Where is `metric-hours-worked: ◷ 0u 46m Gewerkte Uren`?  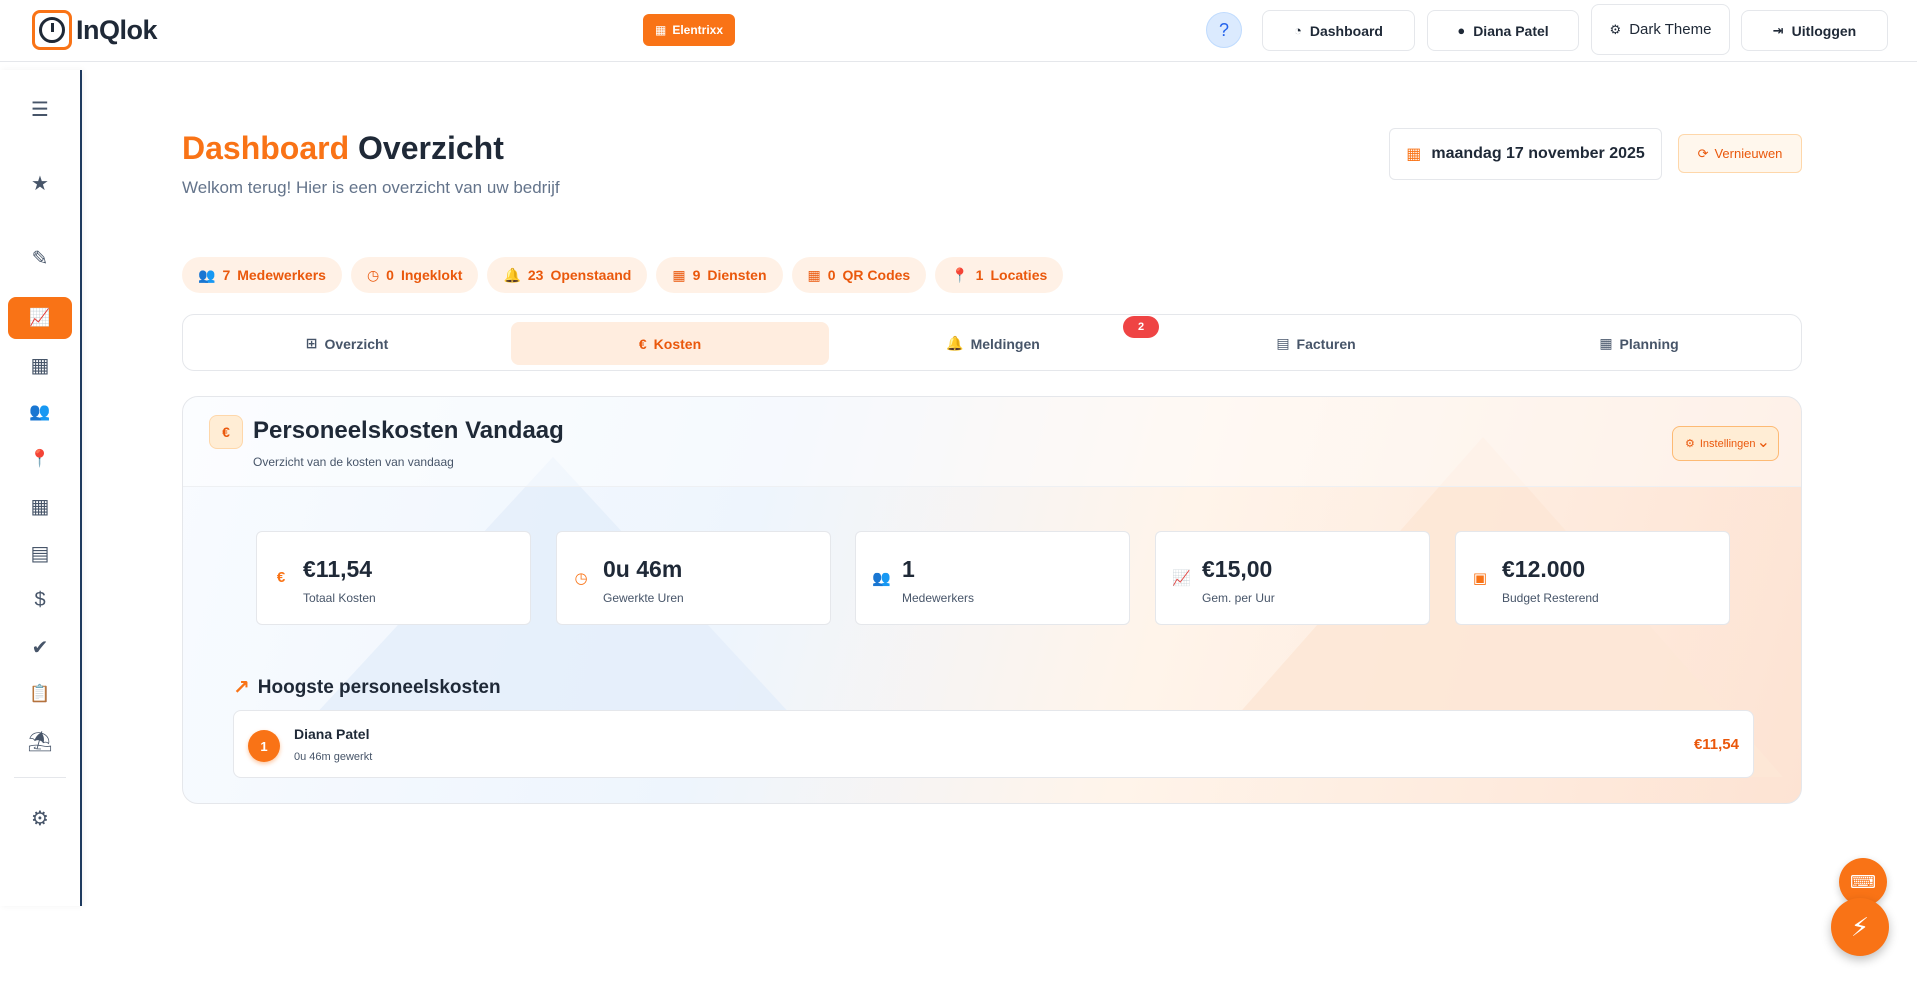
metric-hours-worked: ◷ 0u 46m Gewerkte Uren is located at coordinates (693, 578).